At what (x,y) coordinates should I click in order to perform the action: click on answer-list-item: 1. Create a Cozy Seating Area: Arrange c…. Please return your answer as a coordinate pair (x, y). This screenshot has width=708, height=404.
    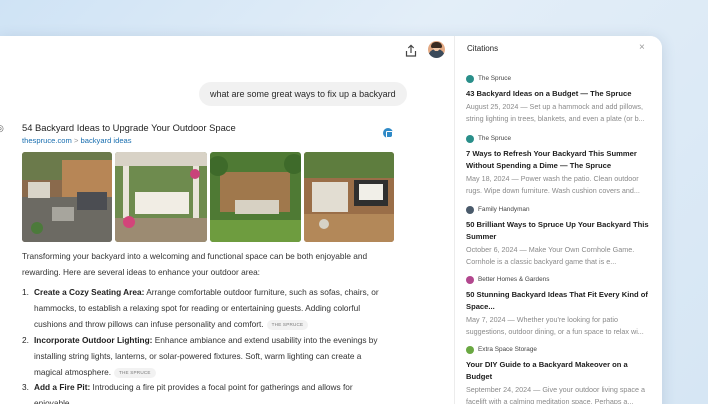
    Looking at the image, I should click on (205, 308).